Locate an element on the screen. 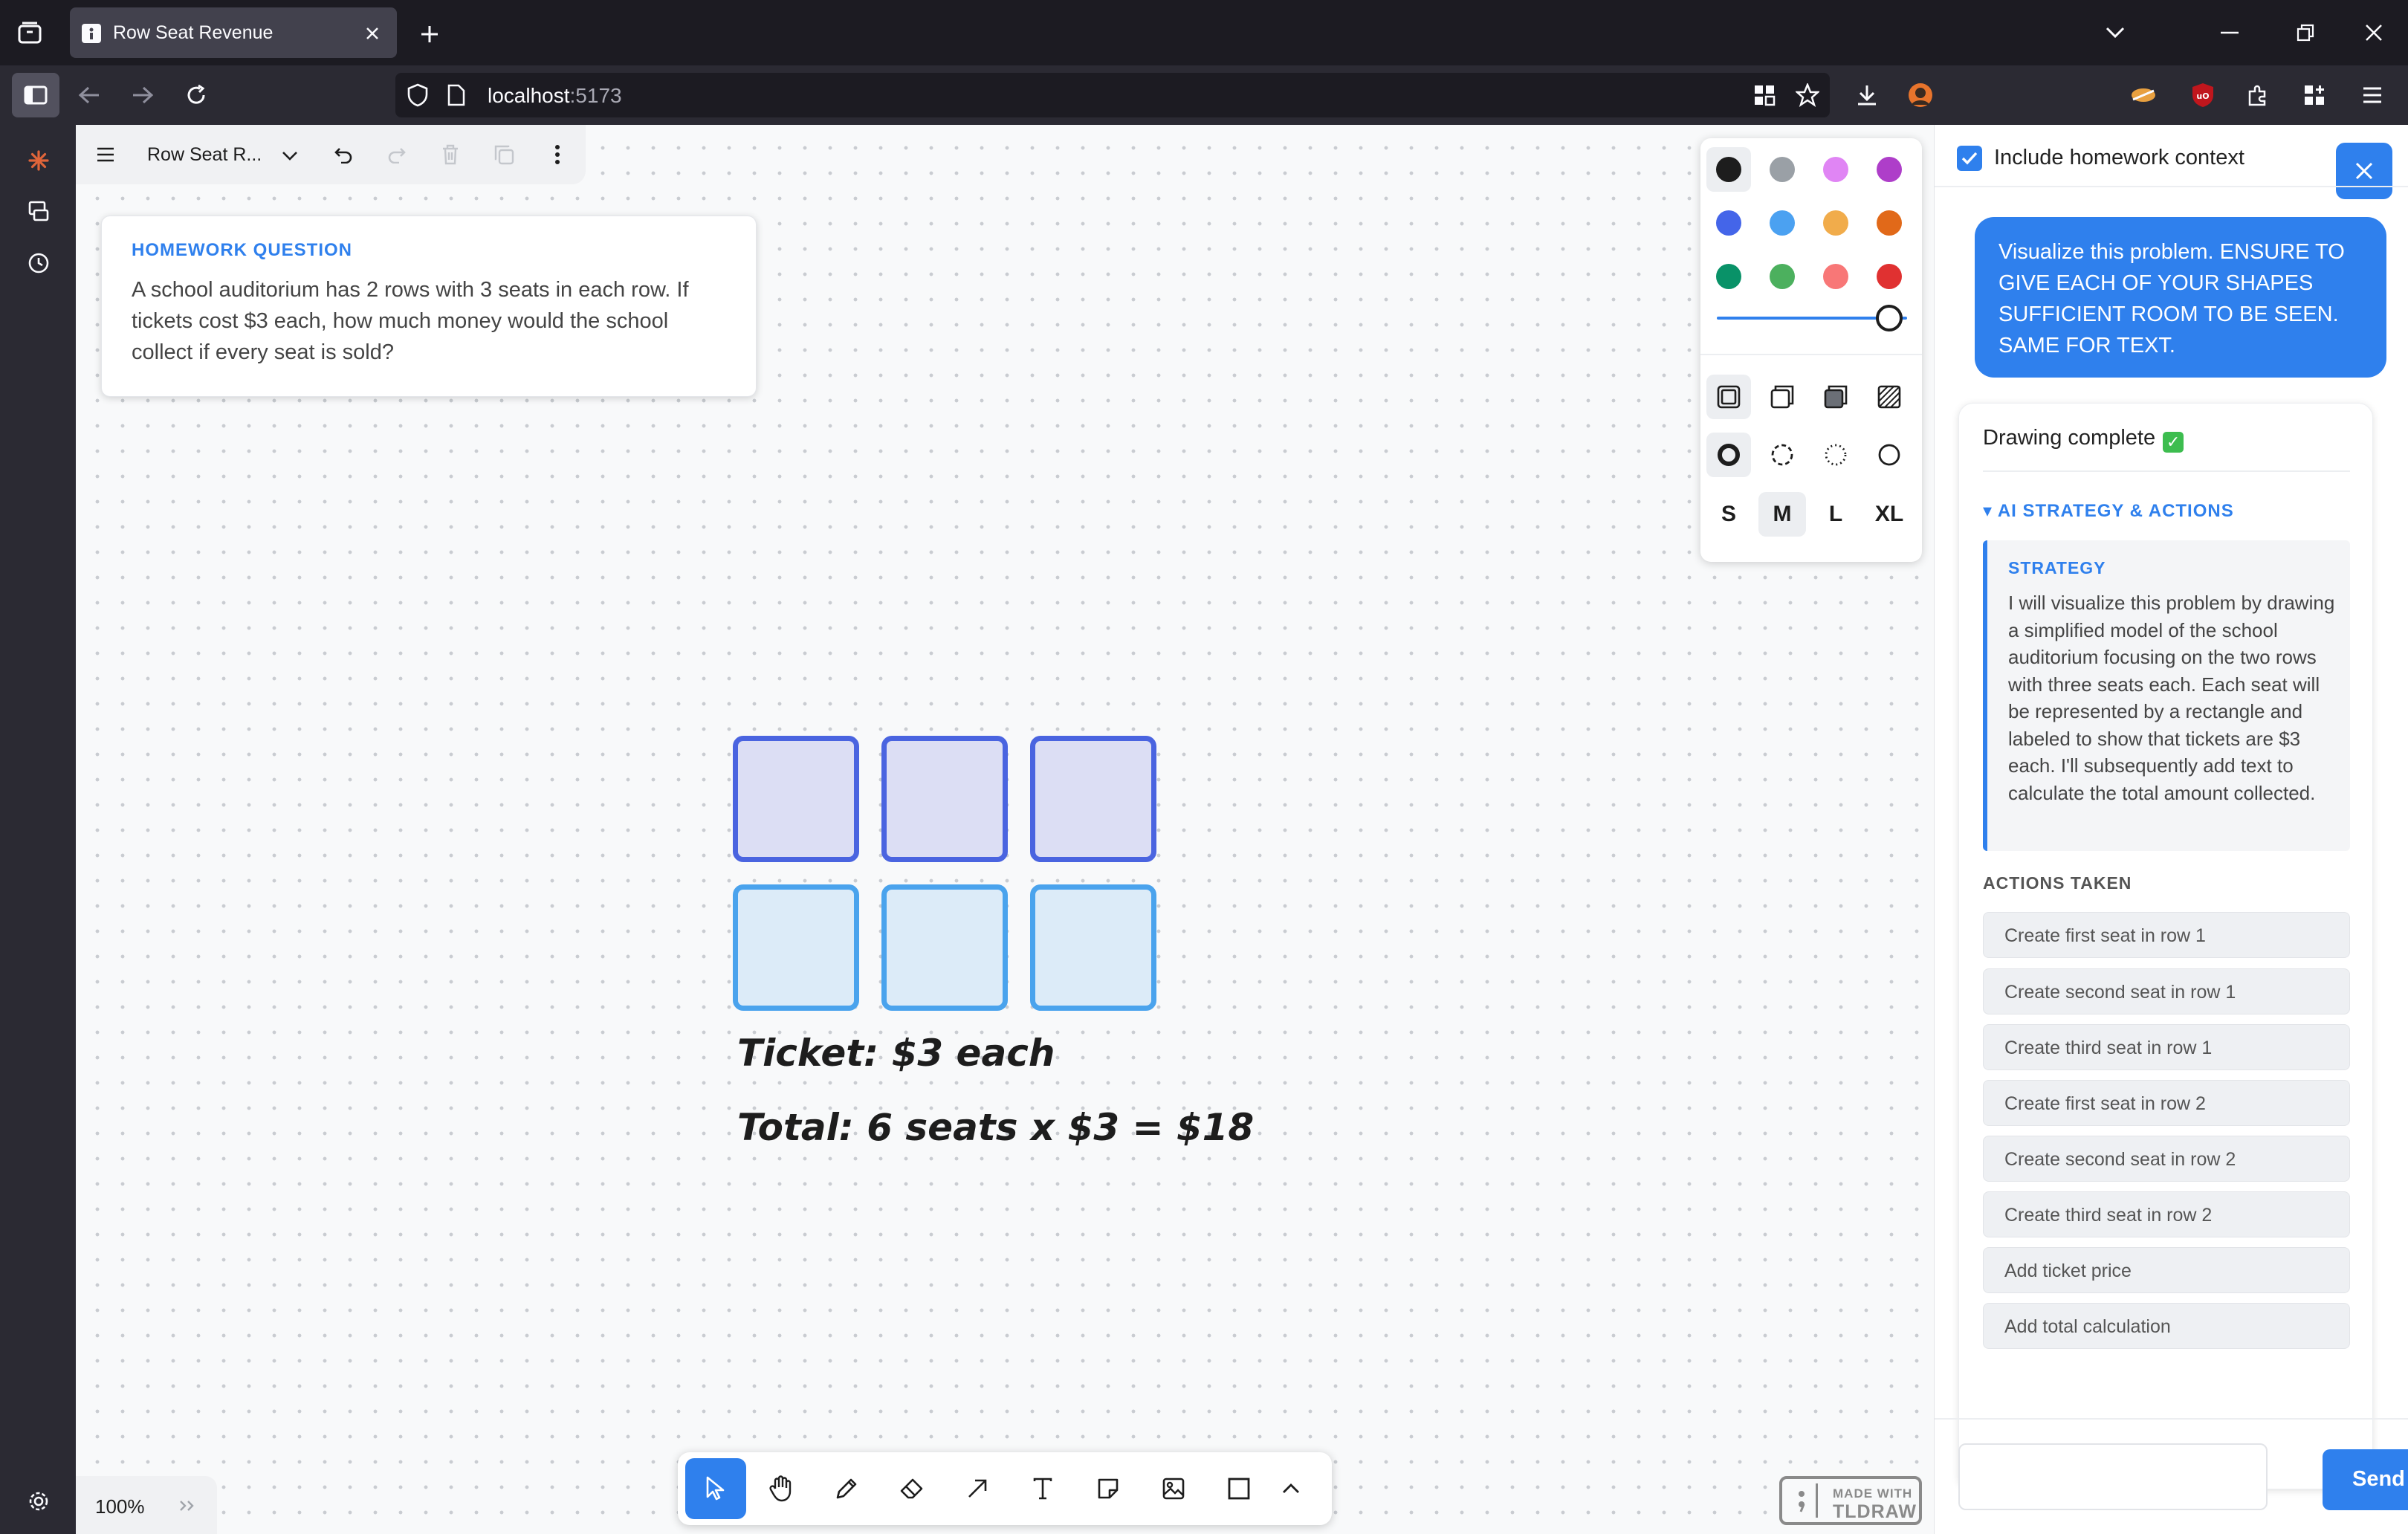 This screenshot has height=1534, width=2408. dash-dotted-icon is located at coordinates (1835, 455).